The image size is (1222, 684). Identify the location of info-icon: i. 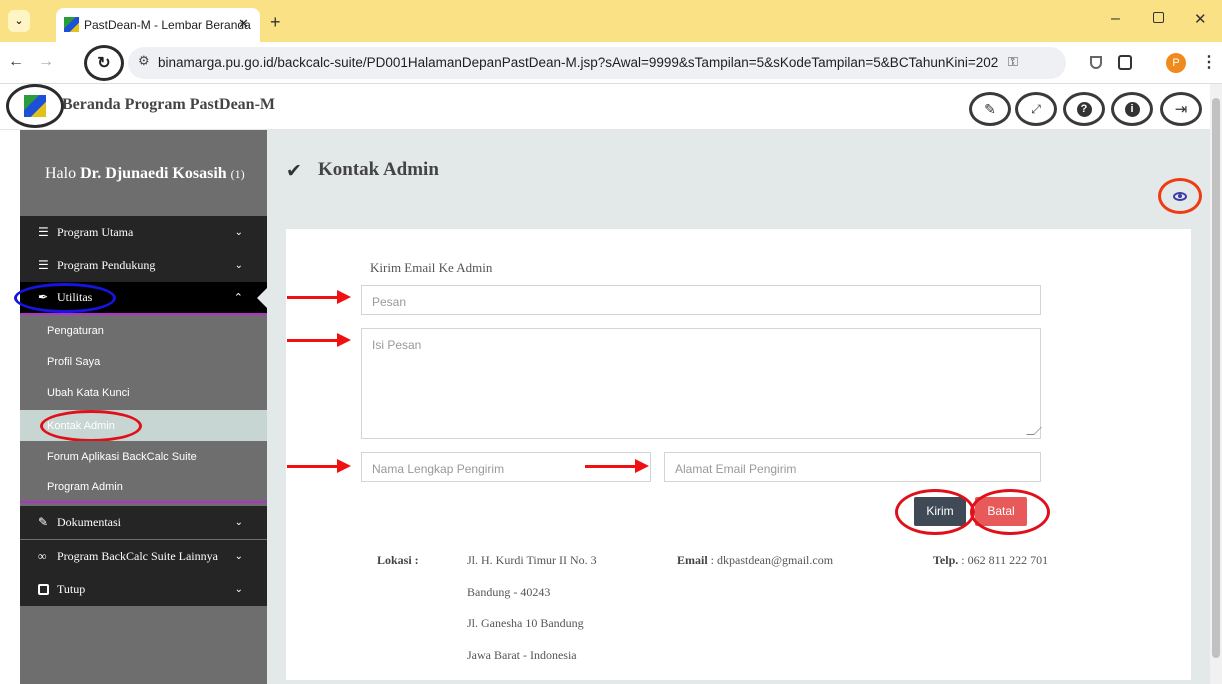
(1132, 109).